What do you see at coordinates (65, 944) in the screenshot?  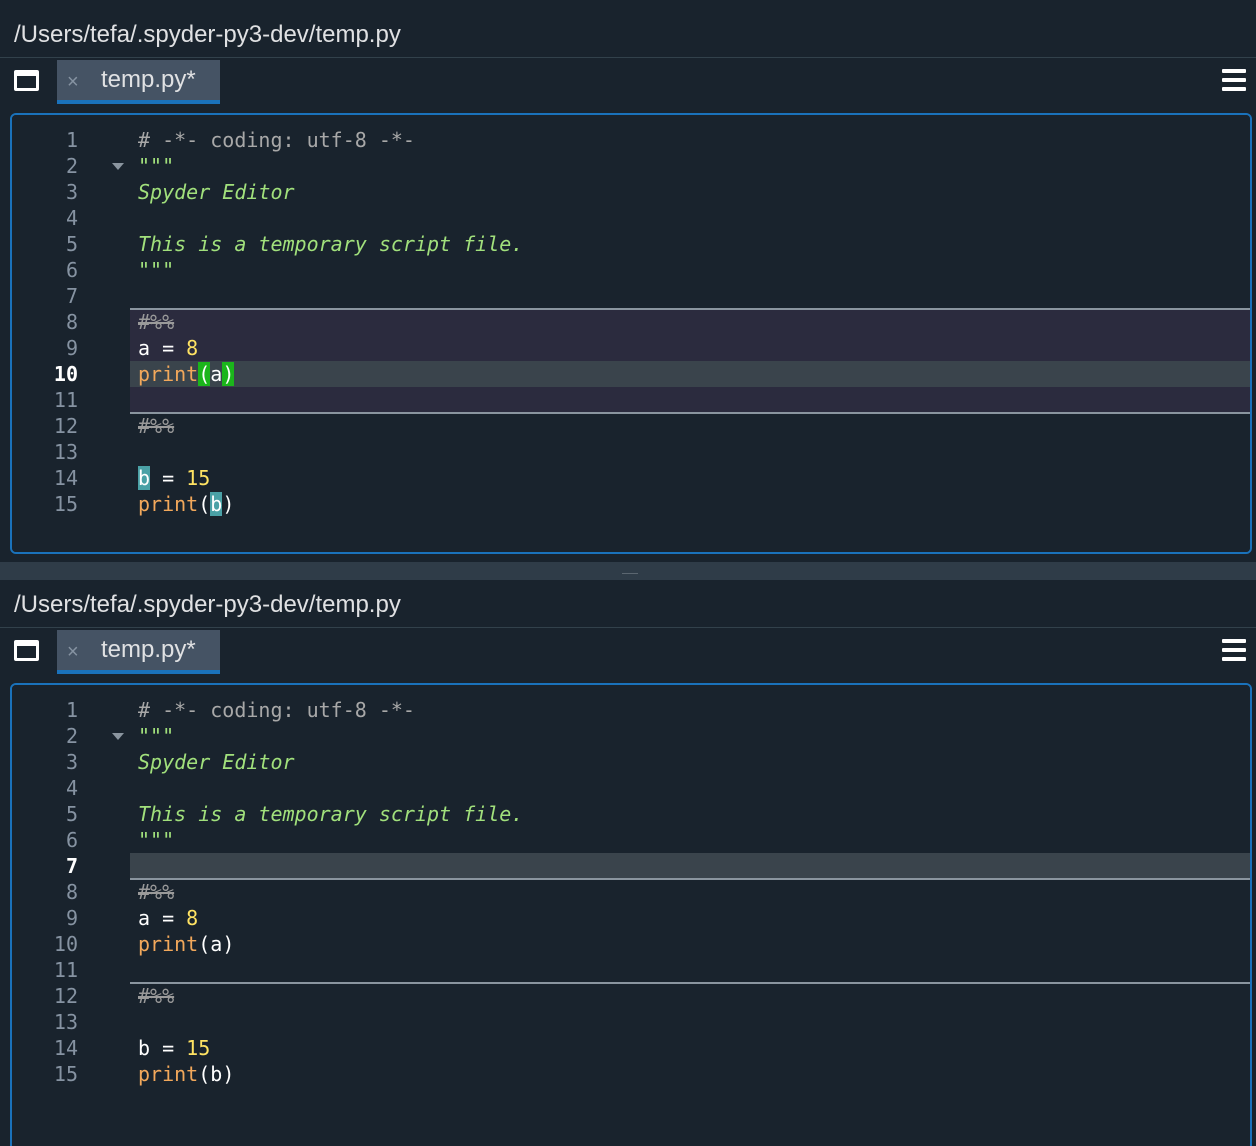 I see `line-number: 10` at bounding box center [65, 944].